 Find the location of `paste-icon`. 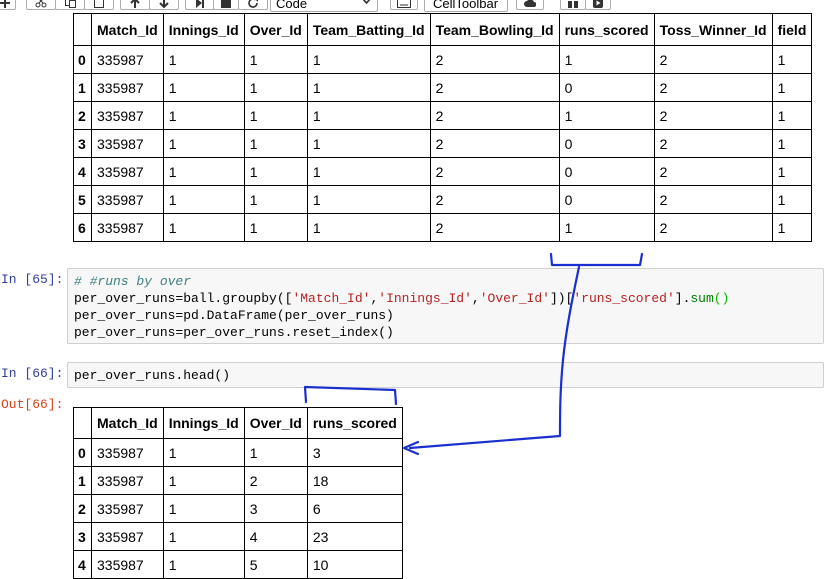

paste-icon is located at coordinates (99, 4).